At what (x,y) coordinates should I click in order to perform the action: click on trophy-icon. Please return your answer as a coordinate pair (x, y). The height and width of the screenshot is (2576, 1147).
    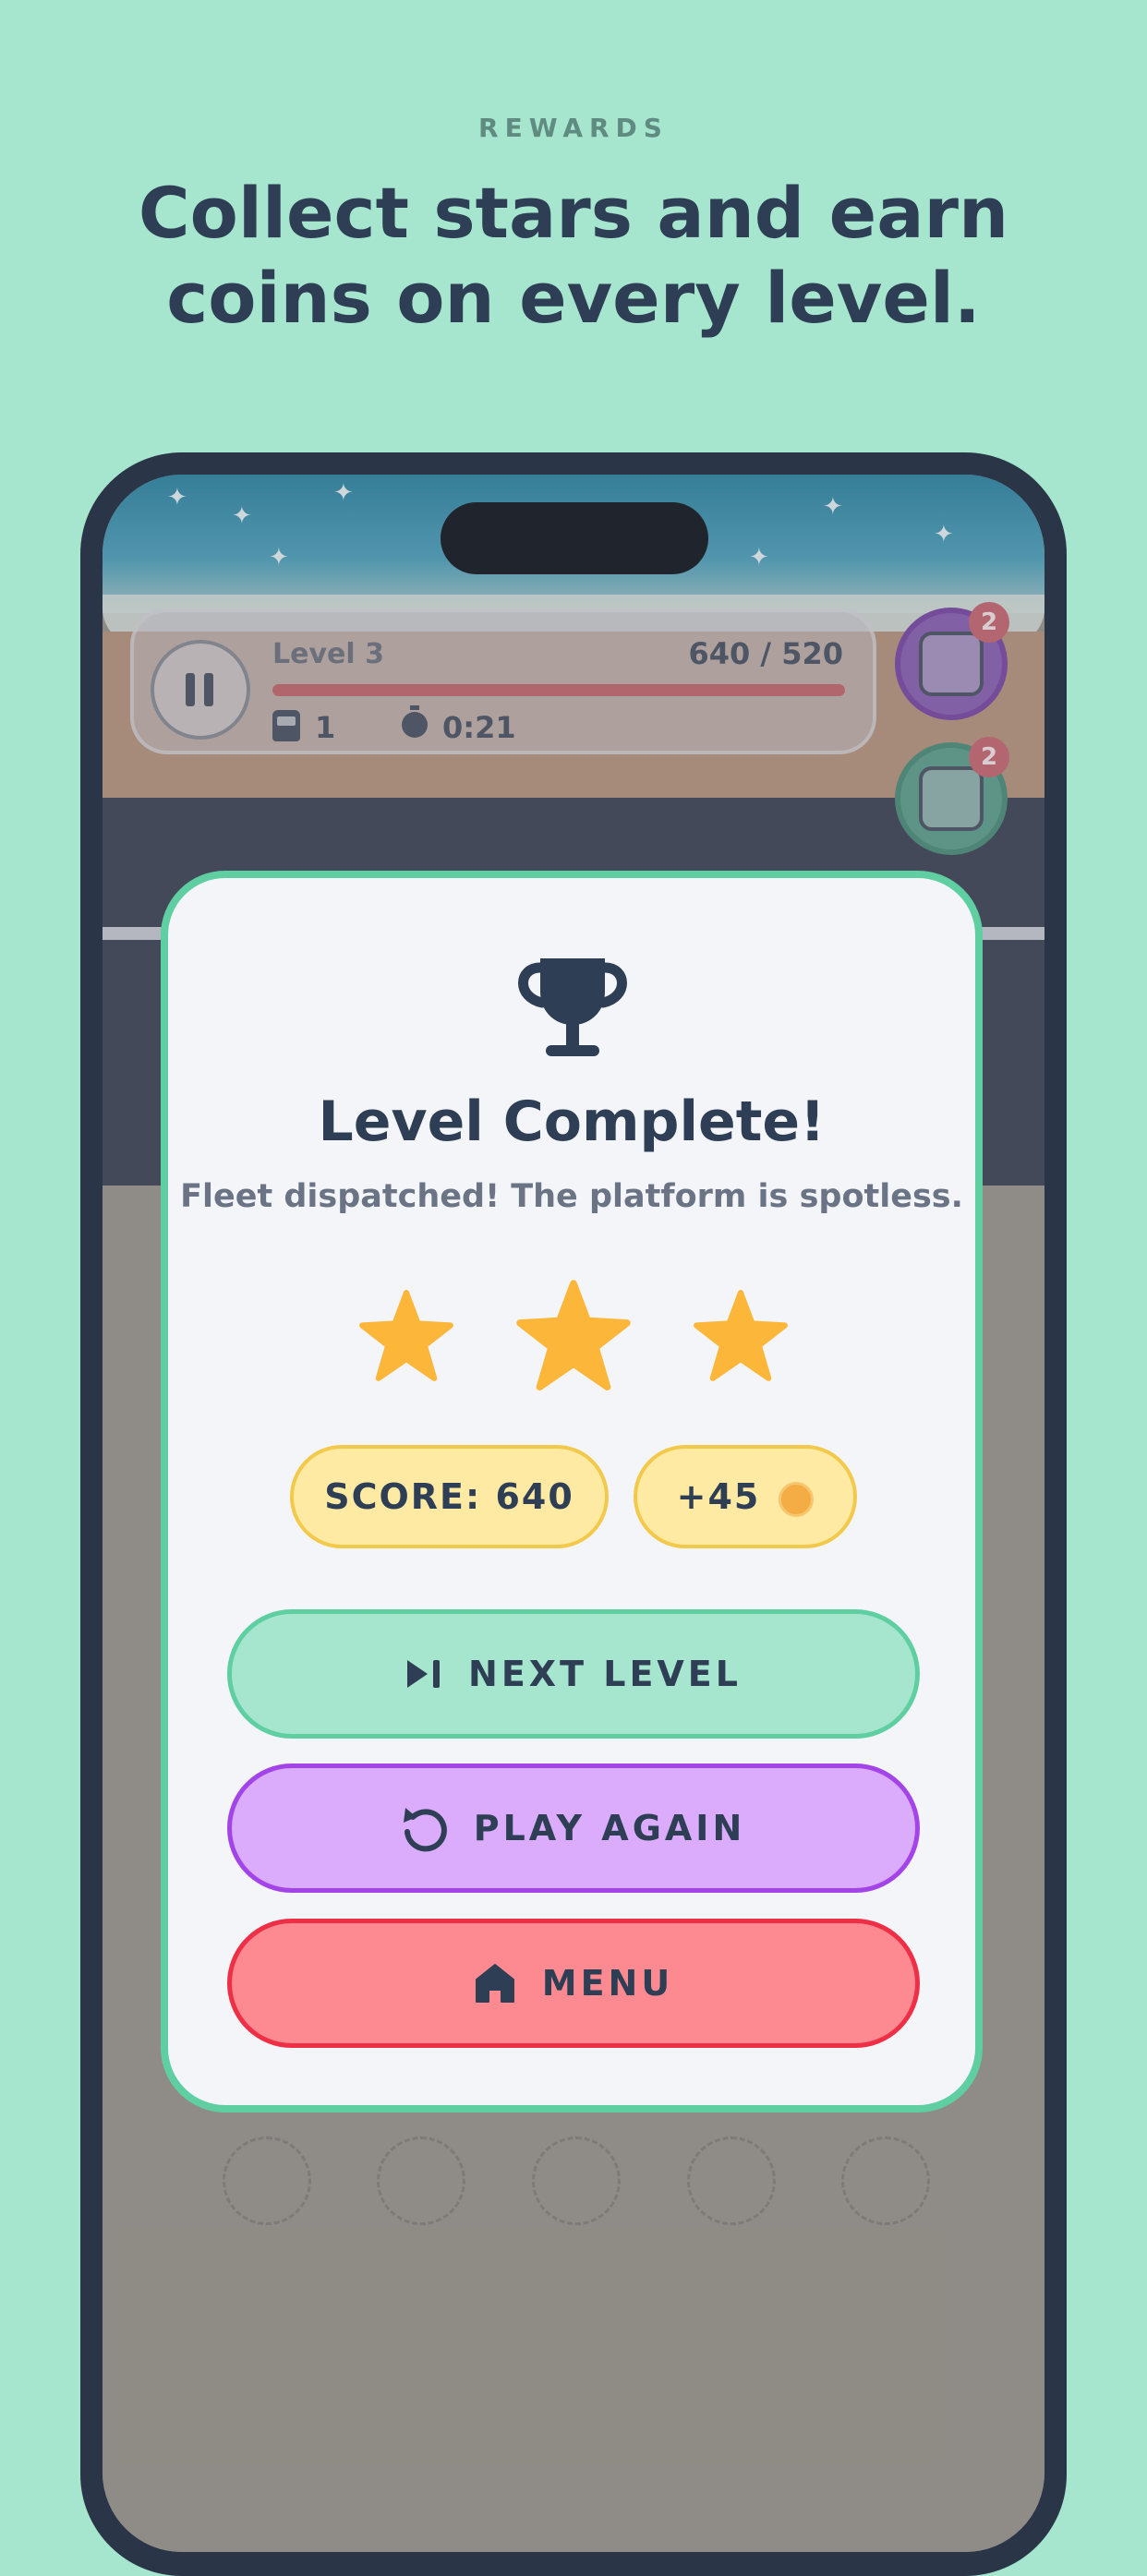
    Looking at the image, I should click on (572, 1007).